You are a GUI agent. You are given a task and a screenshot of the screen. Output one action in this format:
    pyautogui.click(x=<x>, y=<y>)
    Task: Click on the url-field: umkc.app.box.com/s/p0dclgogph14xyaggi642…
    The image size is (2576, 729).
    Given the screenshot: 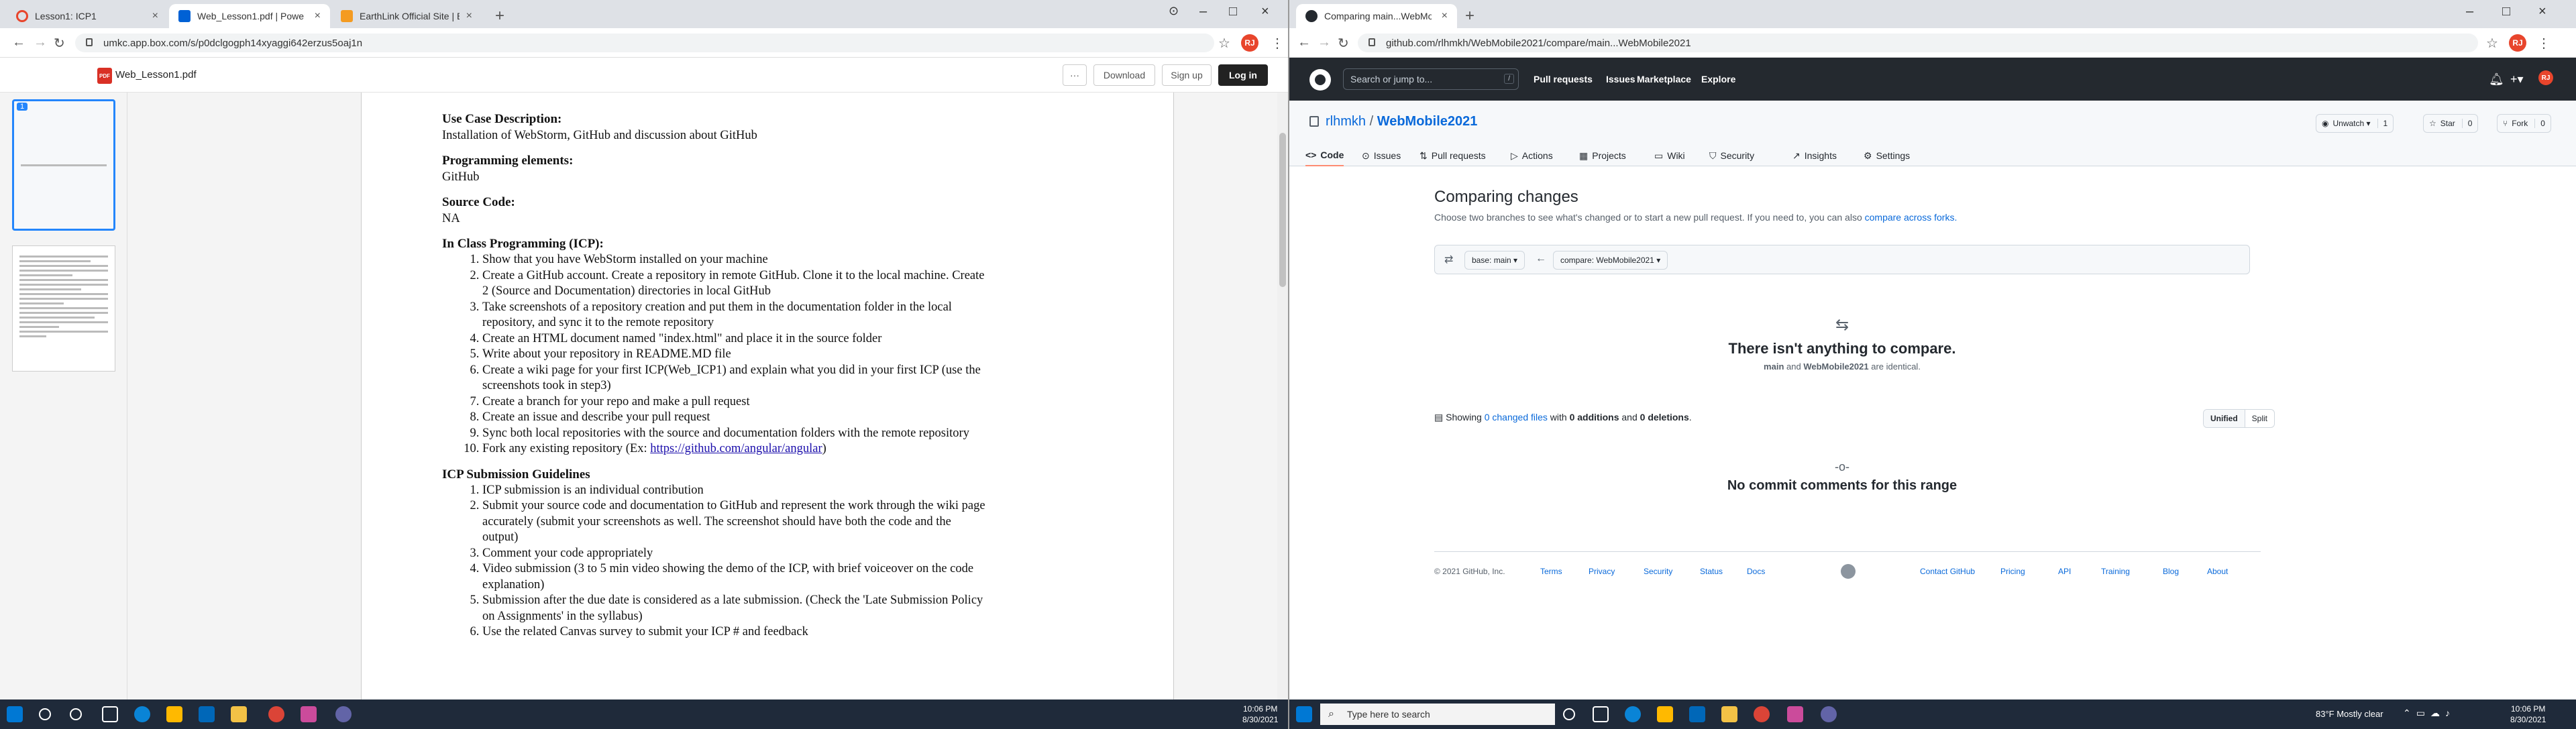 What is the action you would take?
    pyautogui.click(x=644, y=43)
    